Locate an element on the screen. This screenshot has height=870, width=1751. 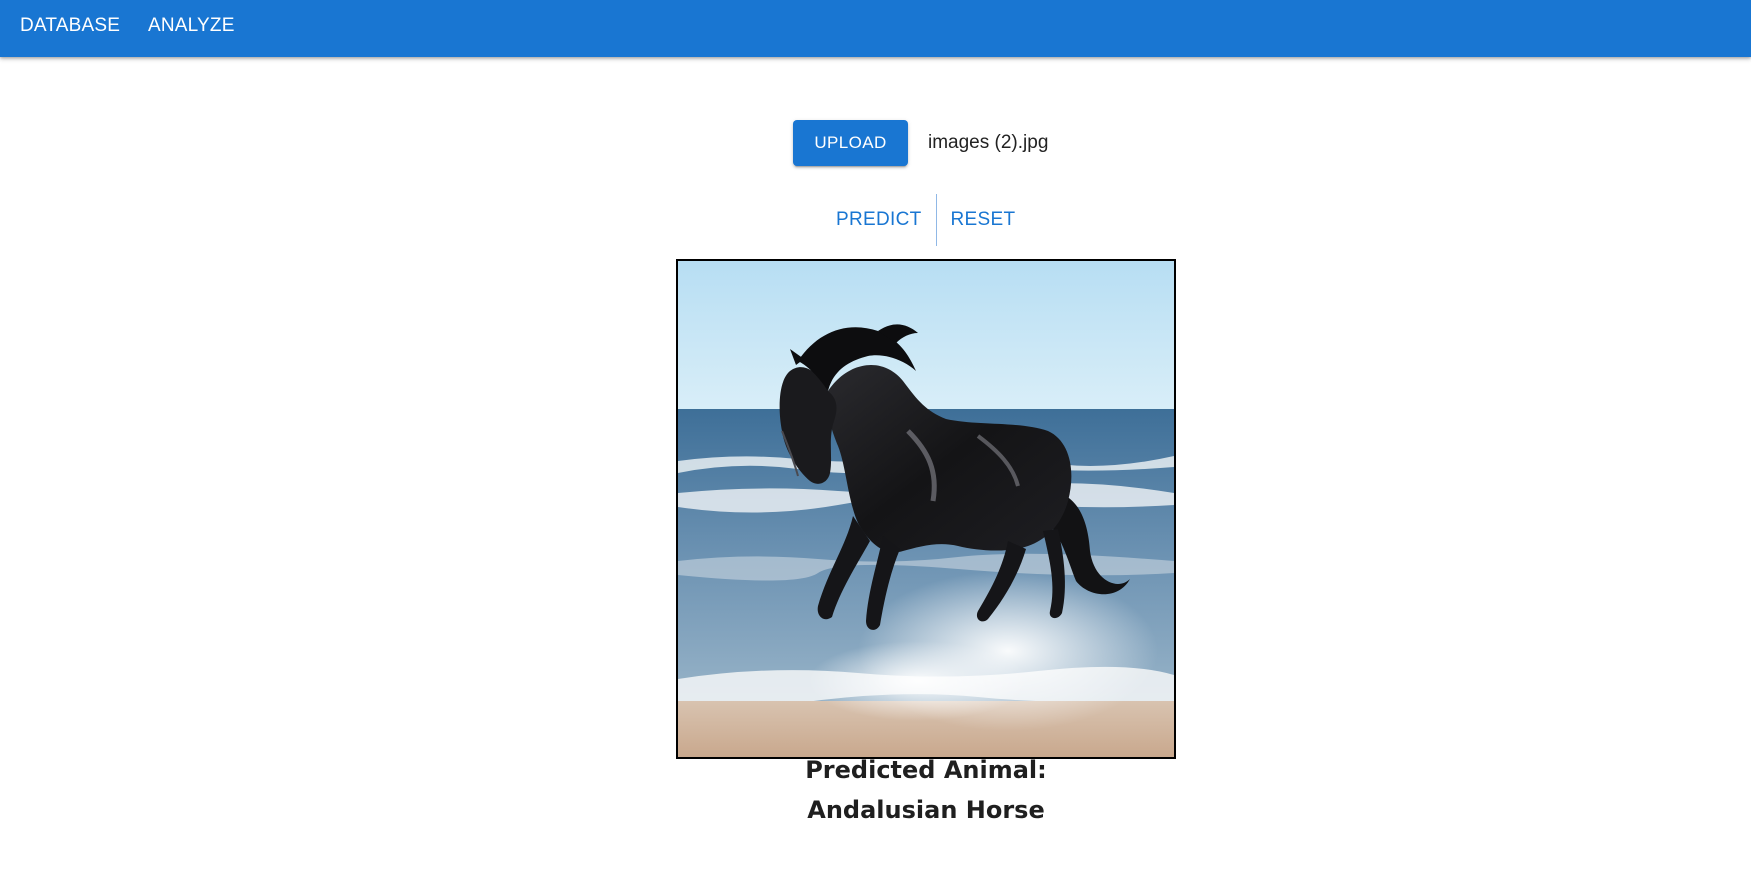
prediction-title: Predicted Animal: is located at coordinates (926, 770).